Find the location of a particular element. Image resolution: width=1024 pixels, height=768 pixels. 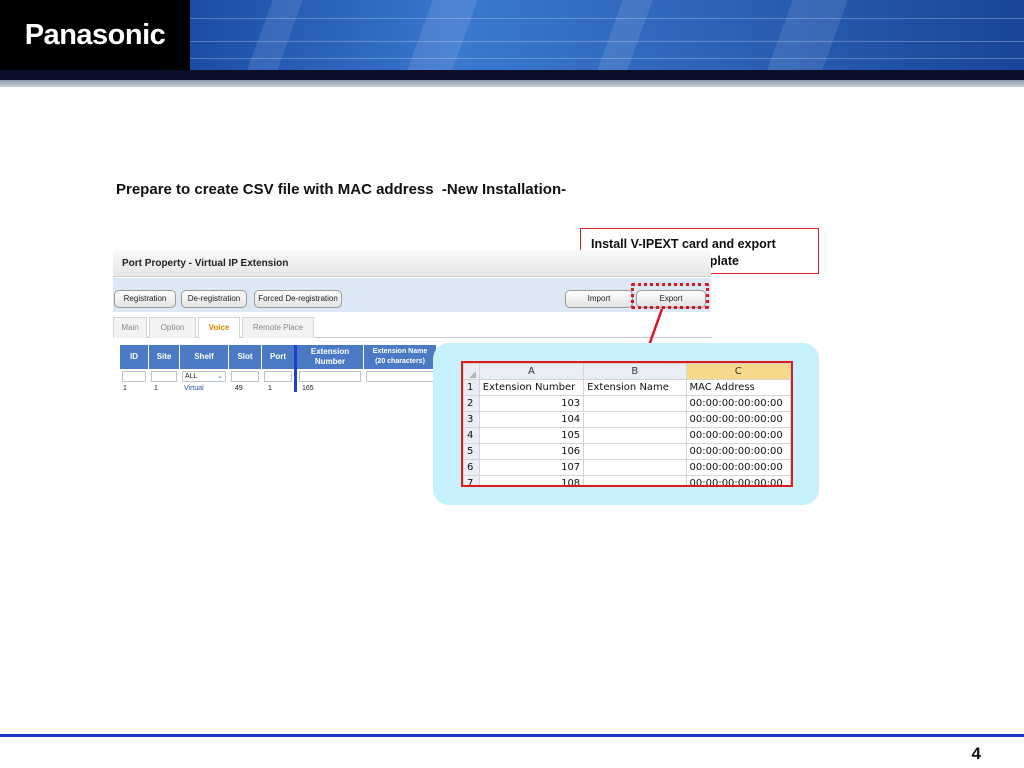

filter-shelf-select: ALL ⌄ is located at coordinates (204, 376).